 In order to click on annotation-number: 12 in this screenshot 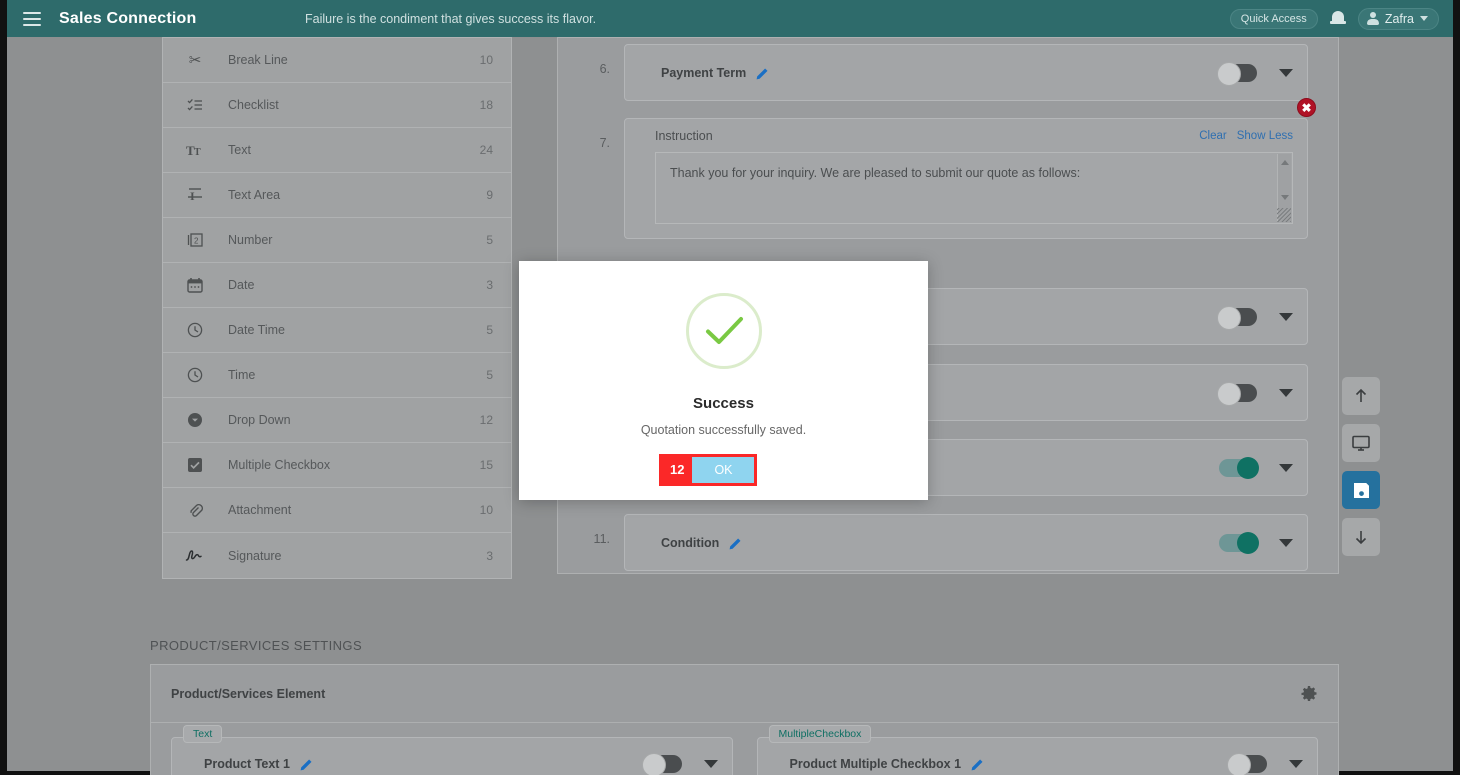, I will do `click(677, 469)`.